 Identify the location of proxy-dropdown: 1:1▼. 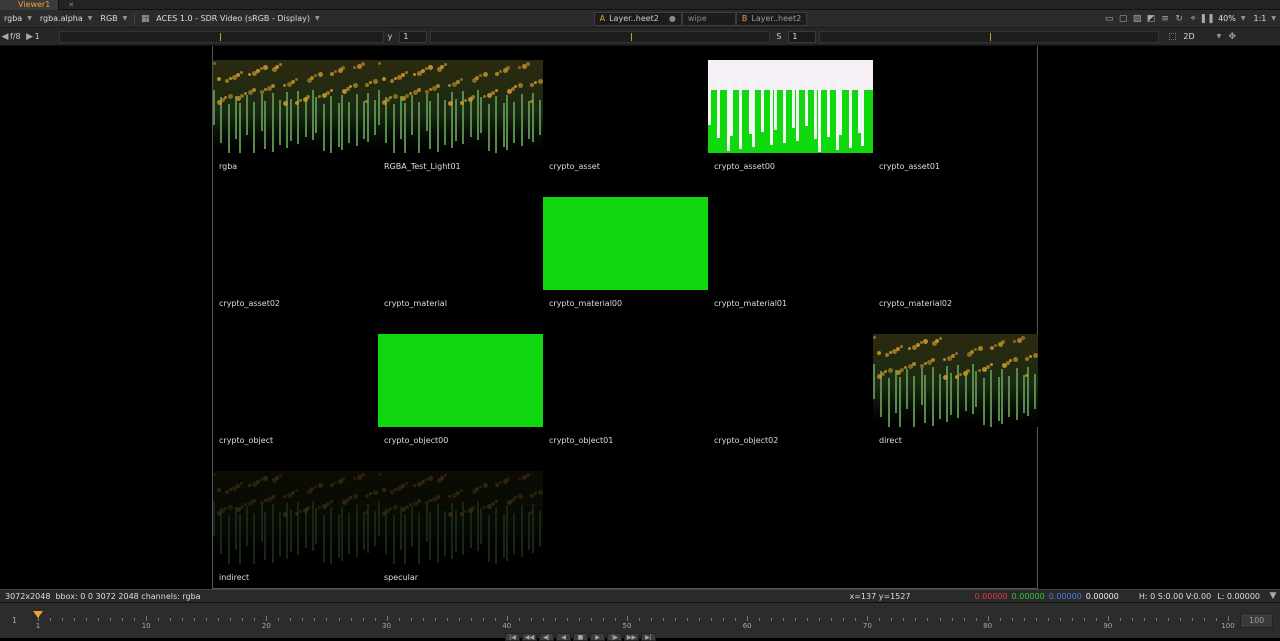
(1265, 19).